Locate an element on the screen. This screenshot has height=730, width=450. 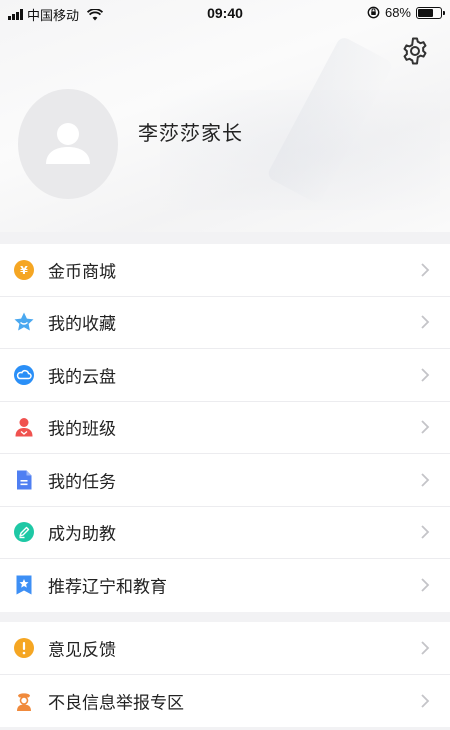
class-icon is located at coordinates (24, 427).